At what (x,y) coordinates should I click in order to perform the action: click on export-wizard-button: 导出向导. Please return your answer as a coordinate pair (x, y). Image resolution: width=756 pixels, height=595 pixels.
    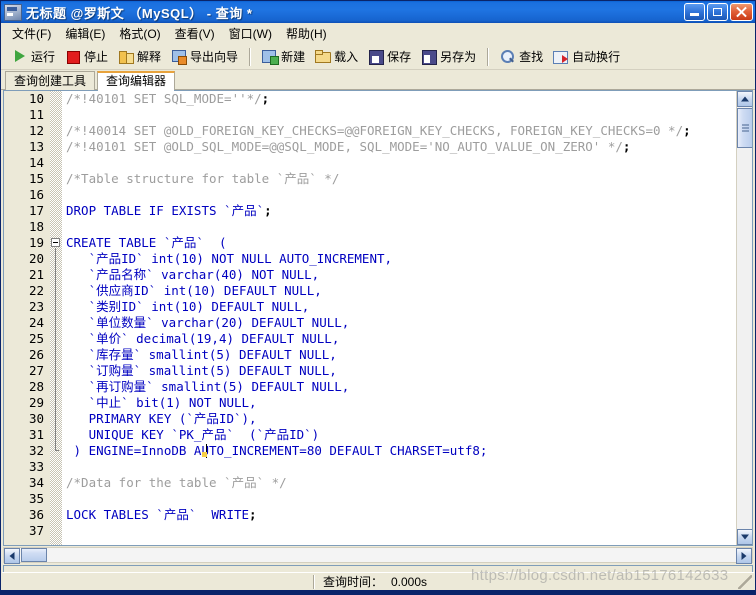
    Looking at the image, I should click on (204, 57).